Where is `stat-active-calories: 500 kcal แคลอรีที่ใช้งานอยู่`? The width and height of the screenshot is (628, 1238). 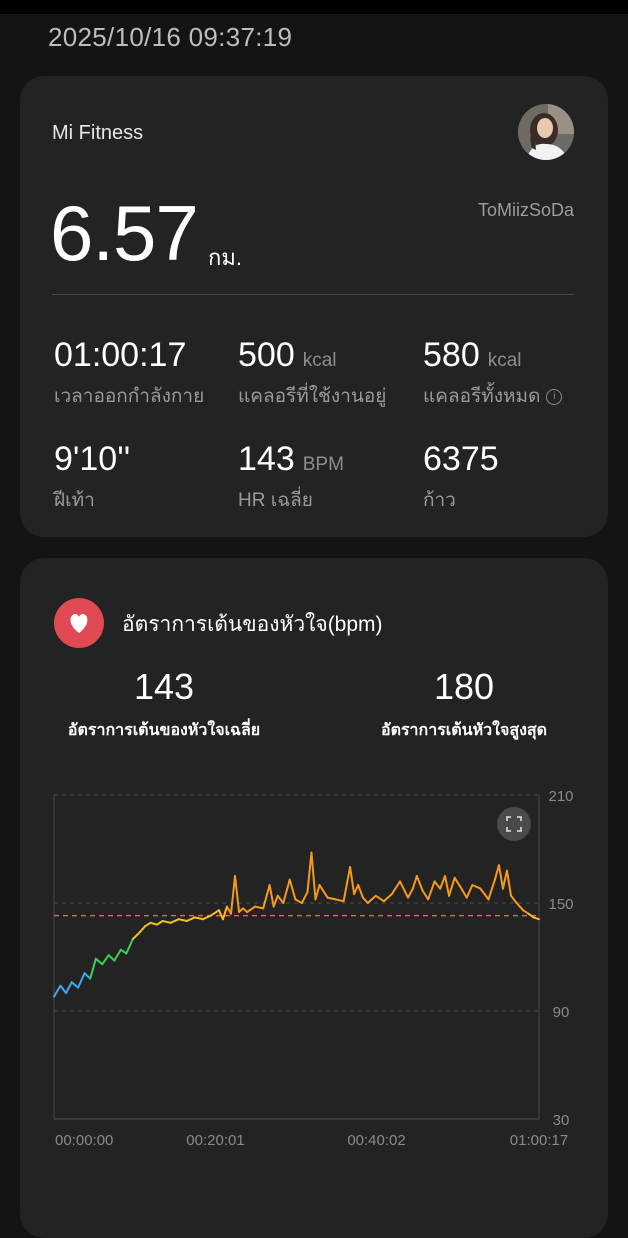 stat-active-calories: 500 kcal แคลอรีที่ใช้งานอยู่ is located at coordinates (312, 373).